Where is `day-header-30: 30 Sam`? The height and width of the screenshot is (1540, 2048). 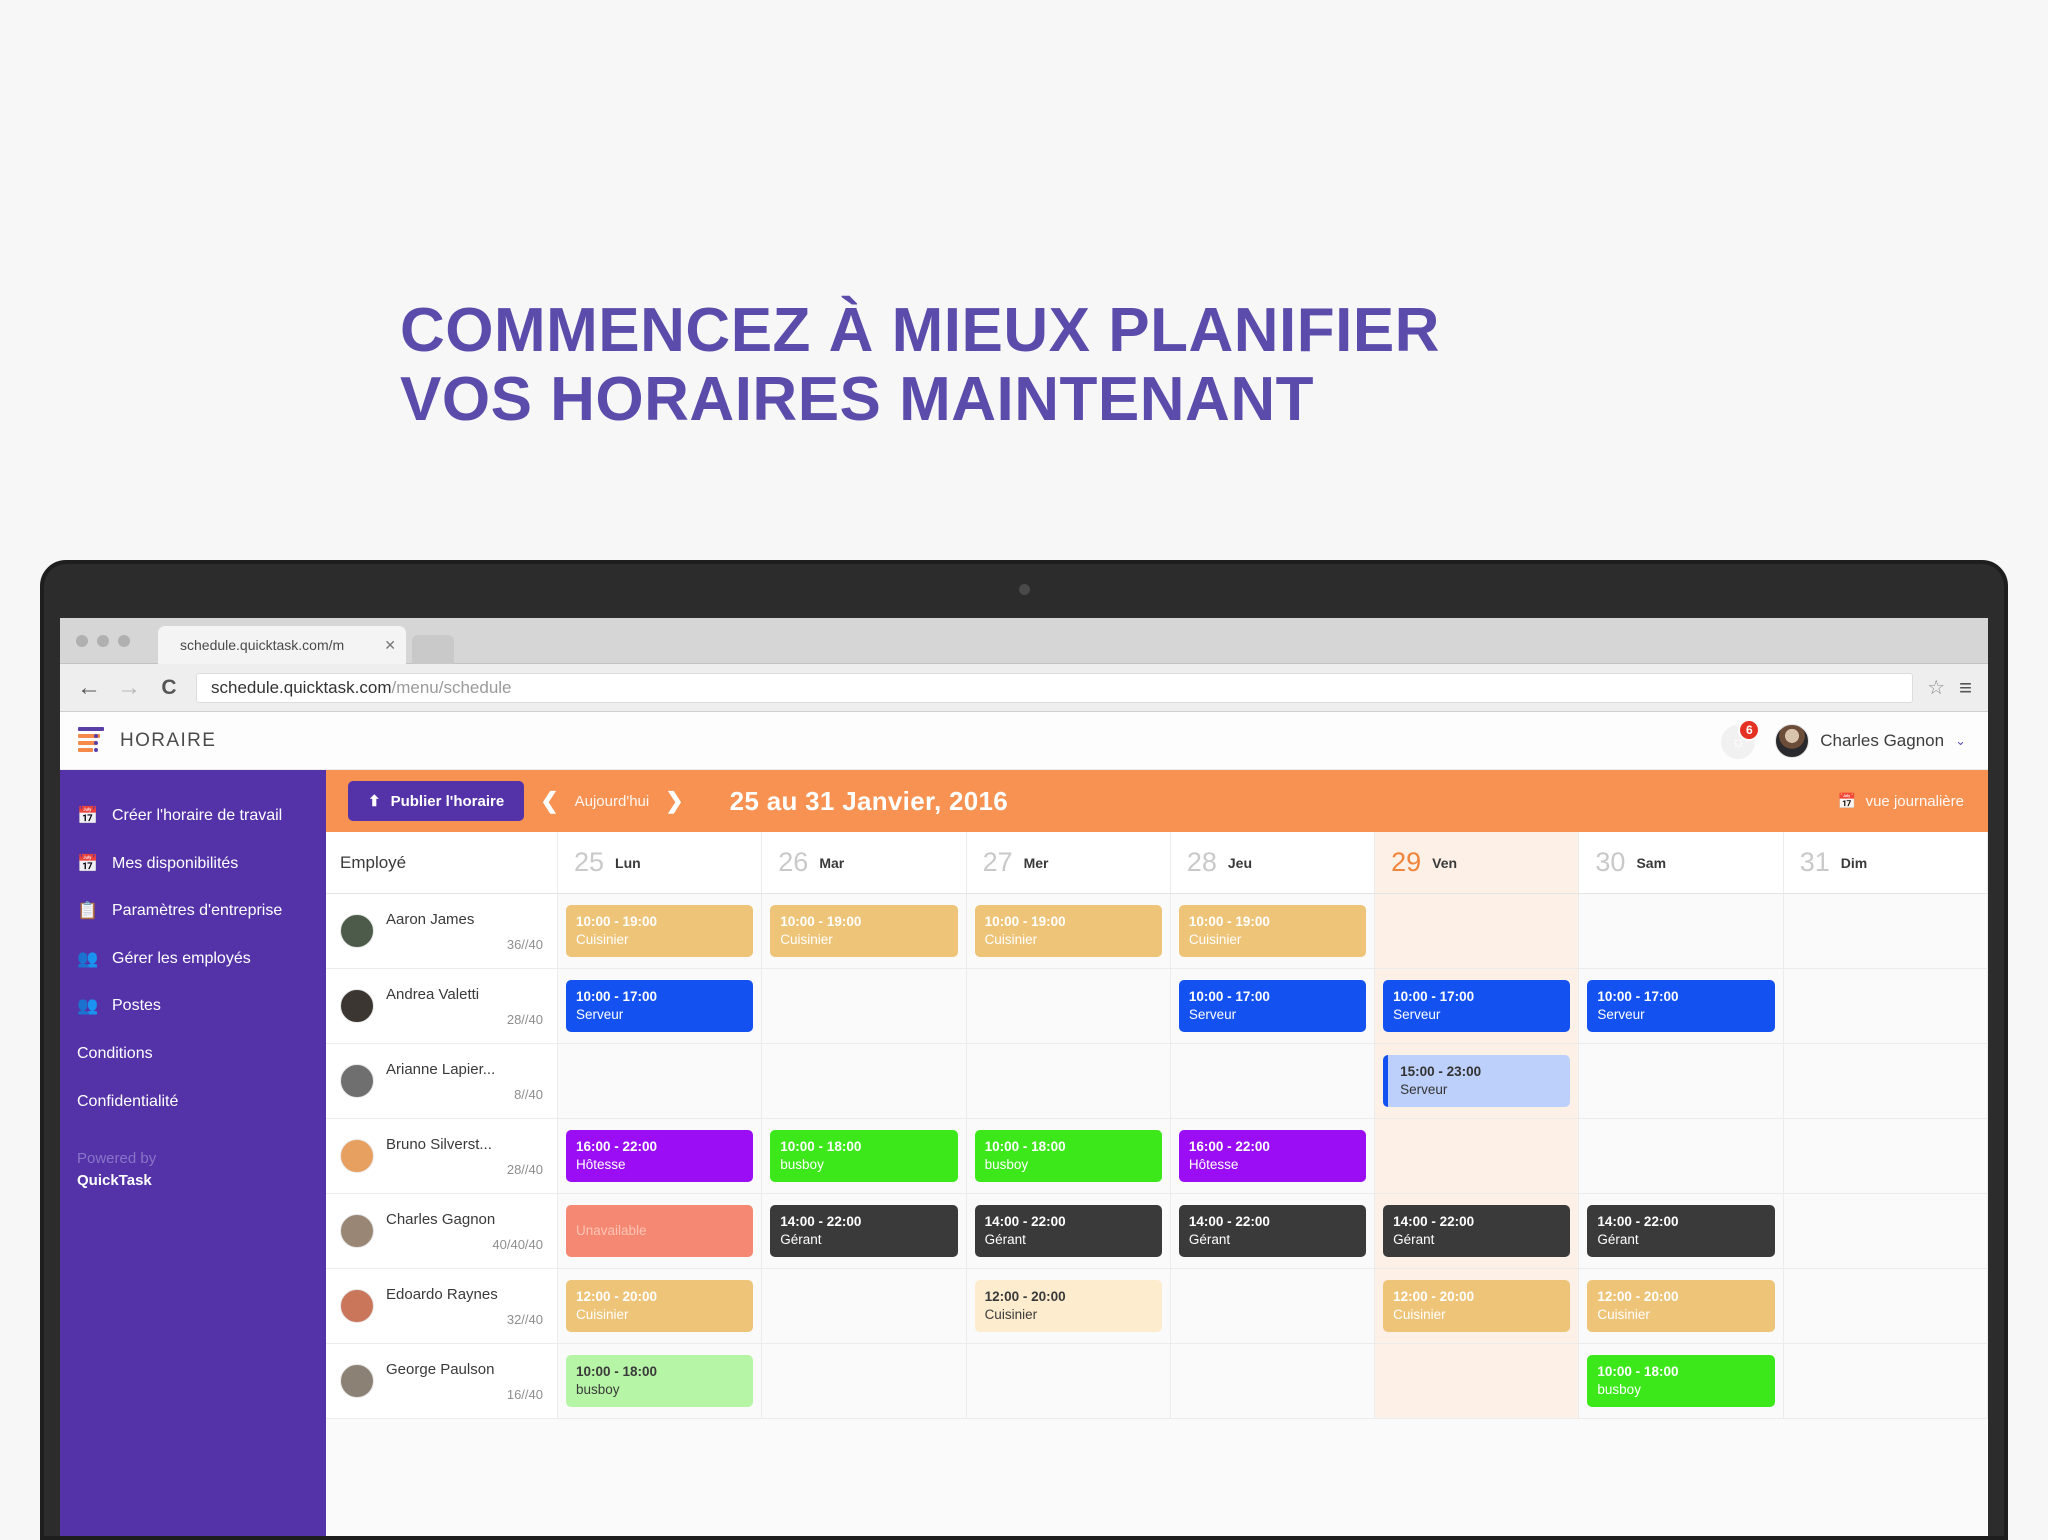
day-header-30: 30 Sam is located at coordinates (1681, 862).